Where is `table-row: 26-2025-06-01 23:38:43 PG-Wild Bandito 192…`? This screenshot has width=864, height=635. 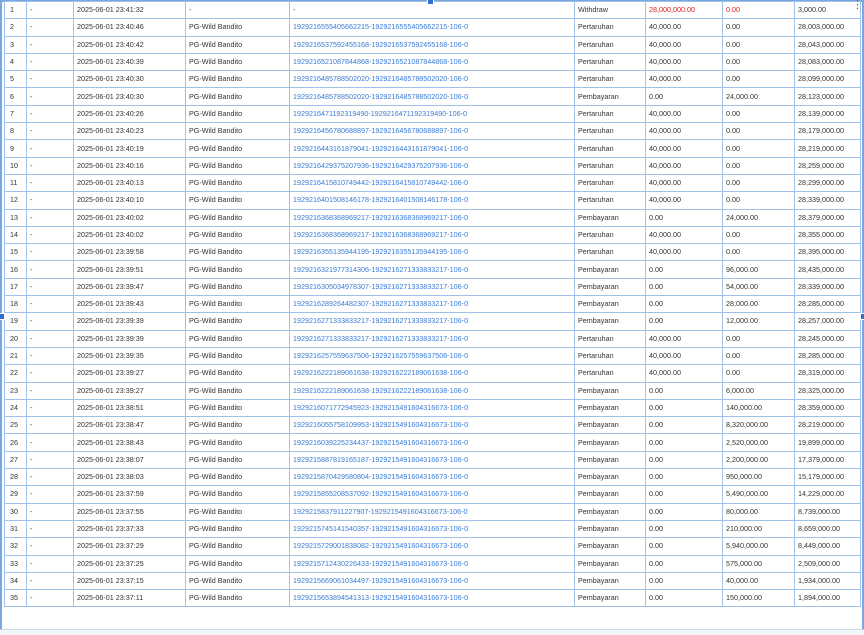 table-row: 26-2025-06-01 23:38:43 PG-Wild Bandito 192… is located at coordinates (432, 442).